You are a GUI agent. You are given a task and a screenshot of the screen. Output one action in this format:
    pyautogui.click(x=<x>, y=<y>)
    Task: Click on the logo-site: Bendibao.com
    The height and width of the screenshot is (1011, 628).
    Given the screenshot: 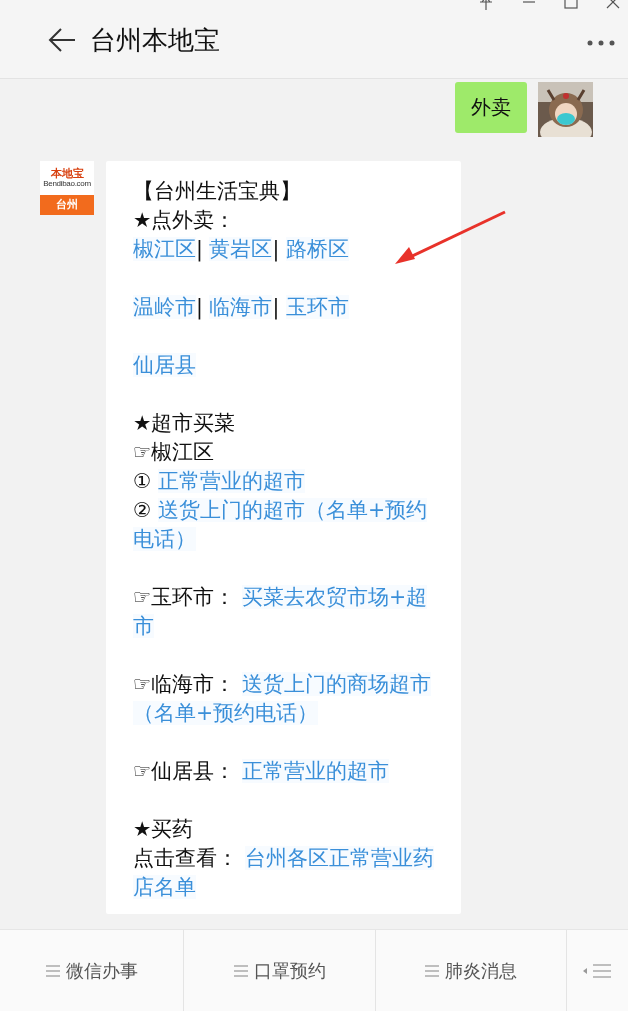 What is the action you would take?
    pyautogui.click(x=67, y=183)
    